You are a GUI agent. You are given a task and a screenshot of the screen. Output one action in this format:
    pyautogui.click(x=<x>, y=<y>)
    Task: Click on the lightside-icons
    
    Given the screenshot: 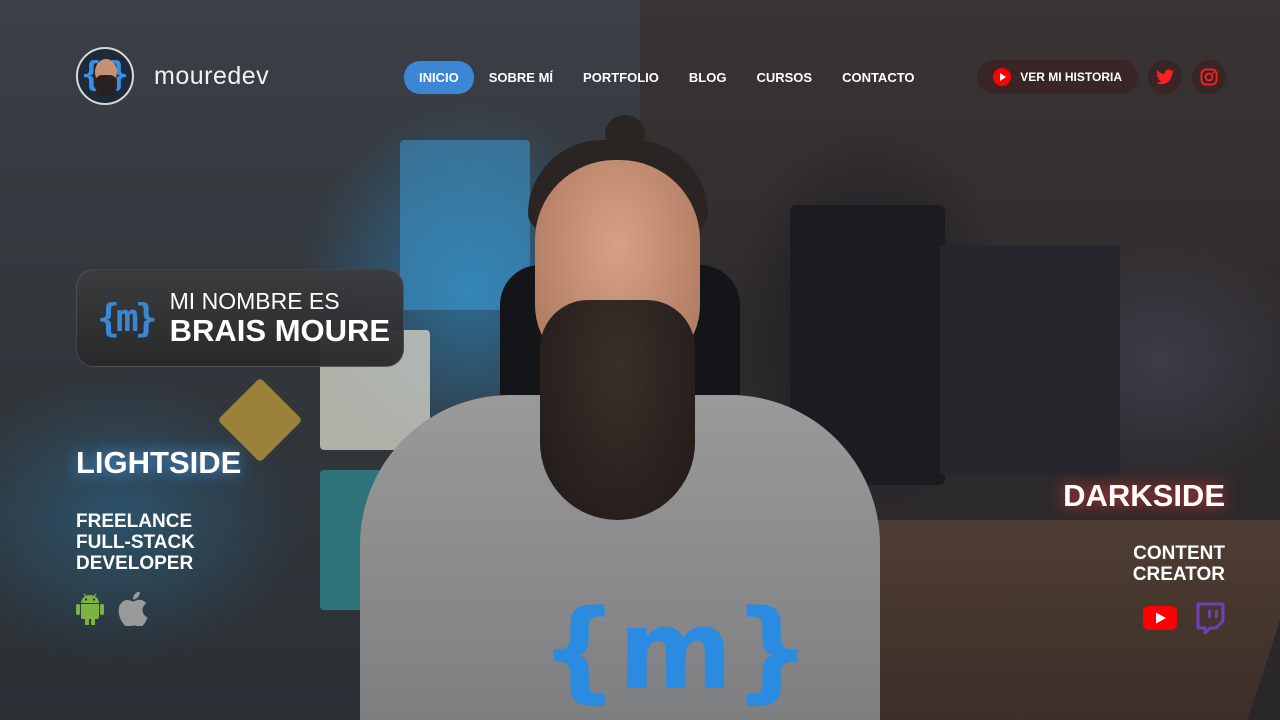 What is the action you would take?
    pyautogui.click(x=112, y=609)
    